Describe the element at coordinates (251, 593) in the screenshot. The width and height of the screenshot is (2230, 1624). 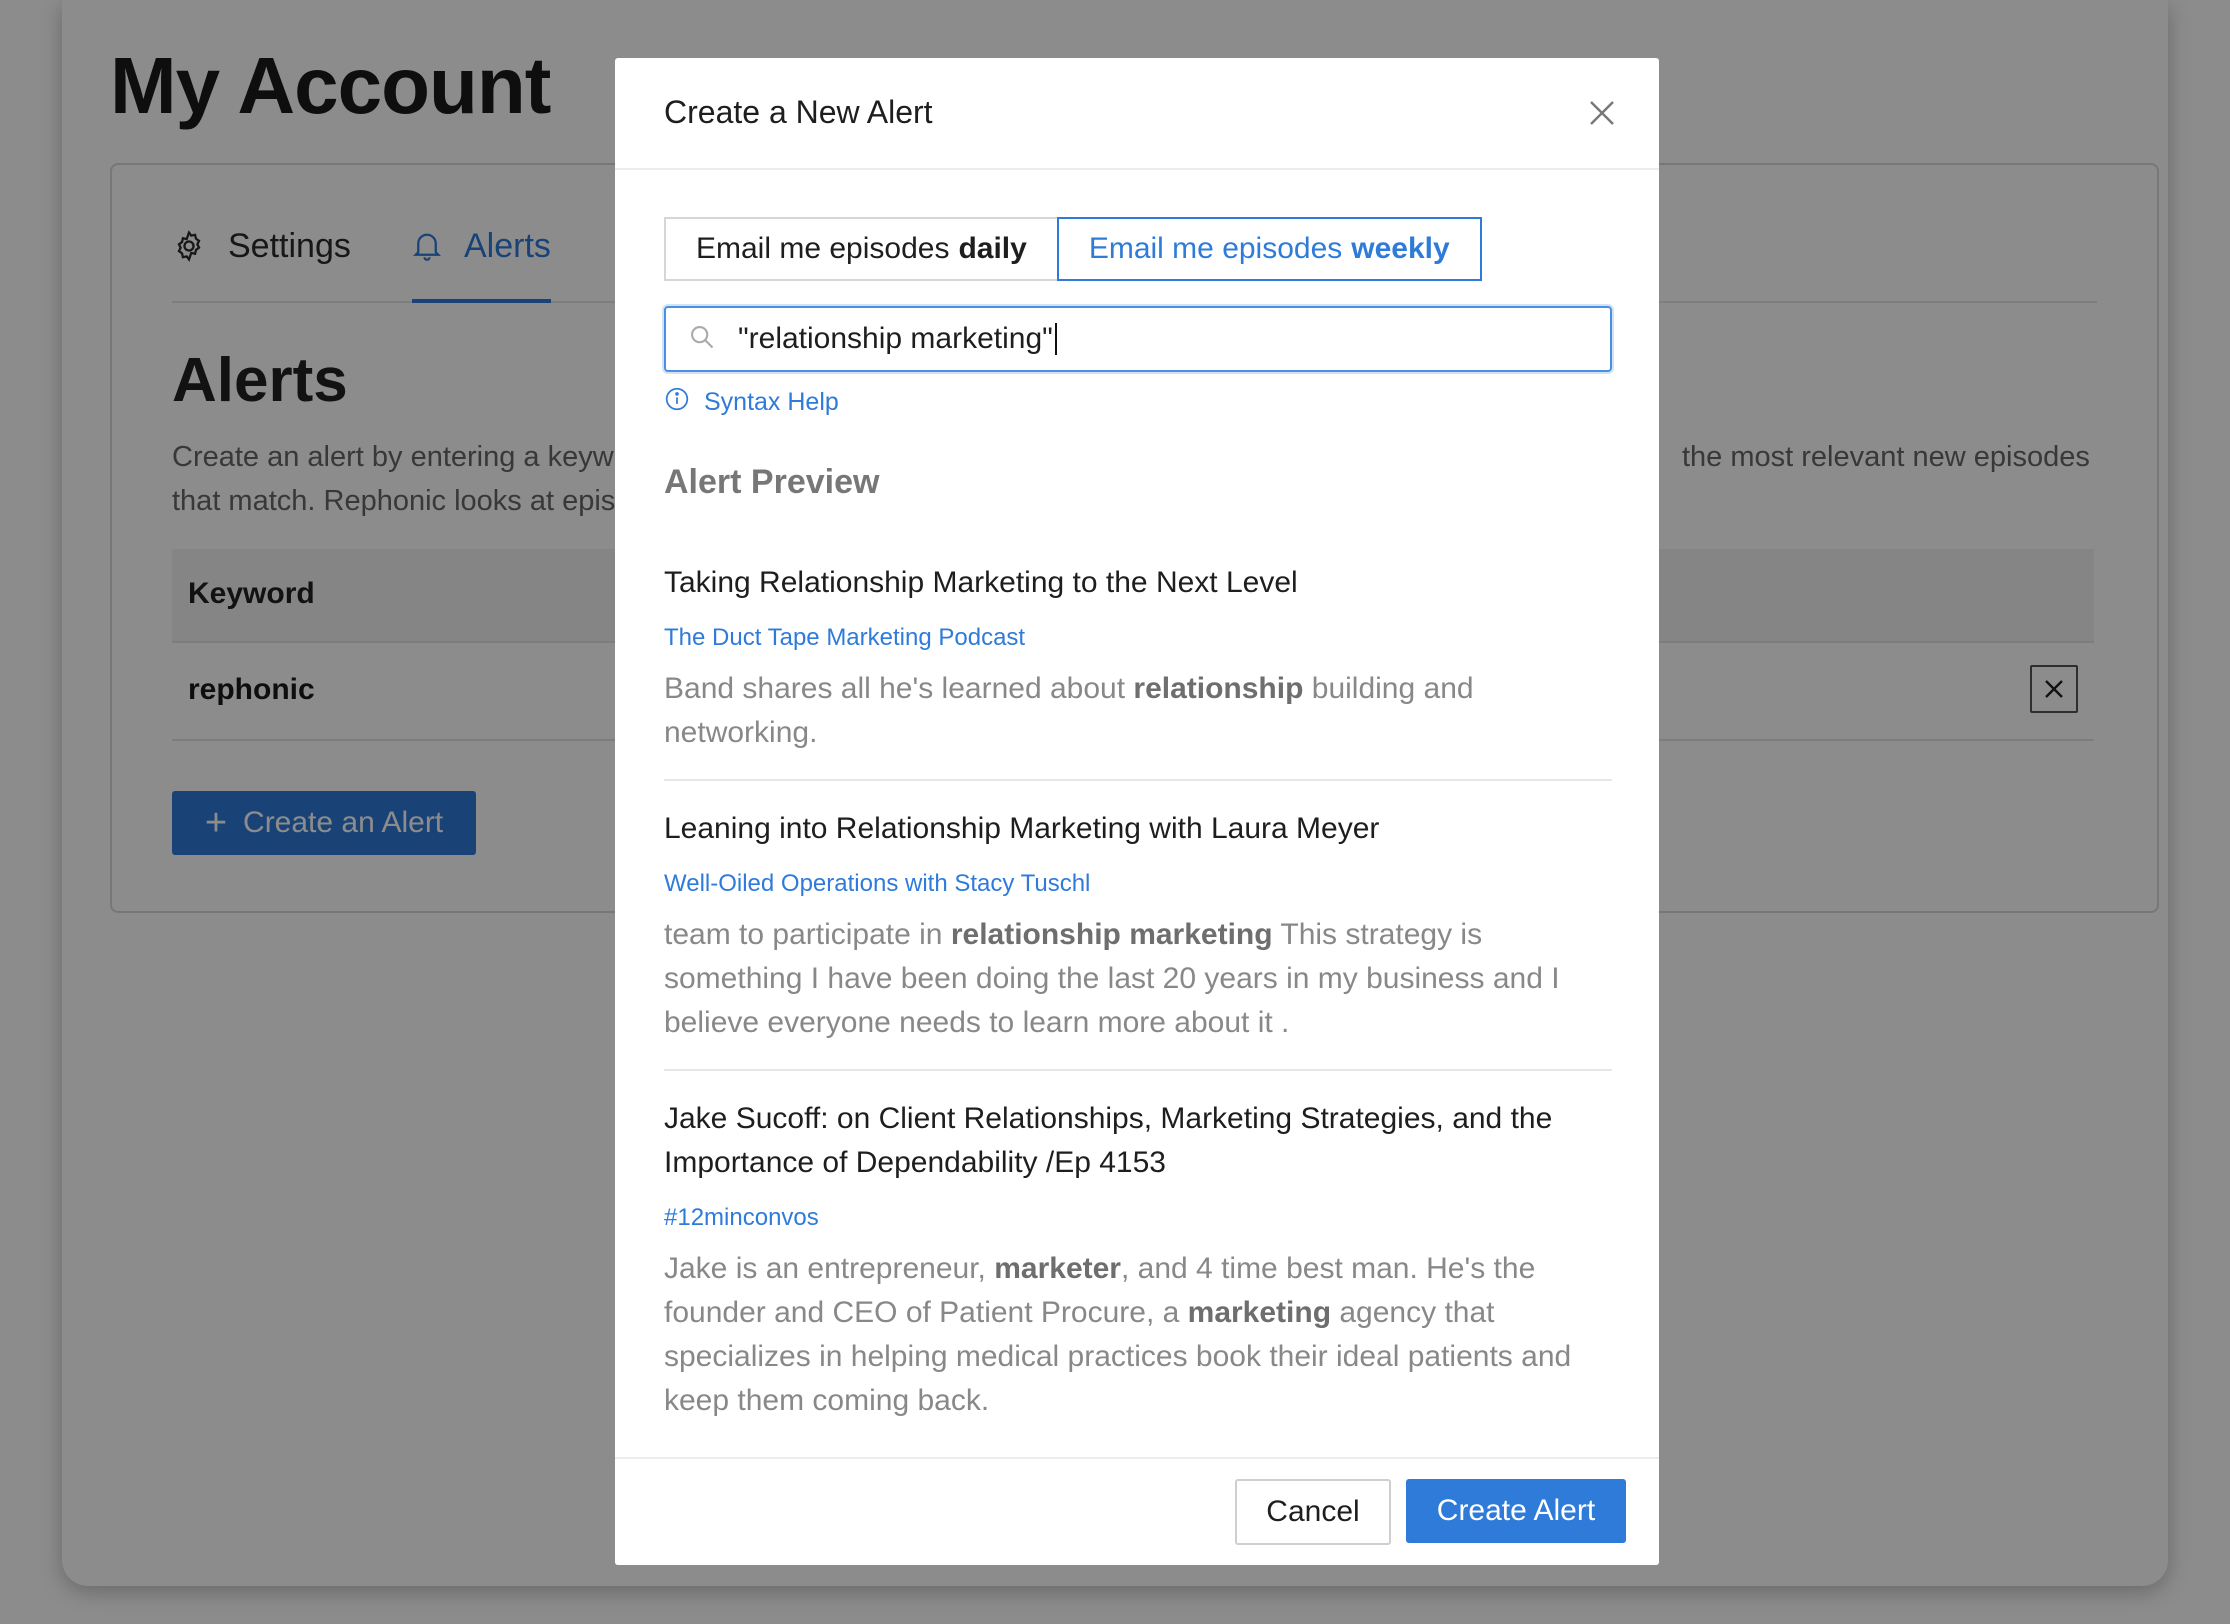
I see `keyword-column-header: Keyword` at that location.